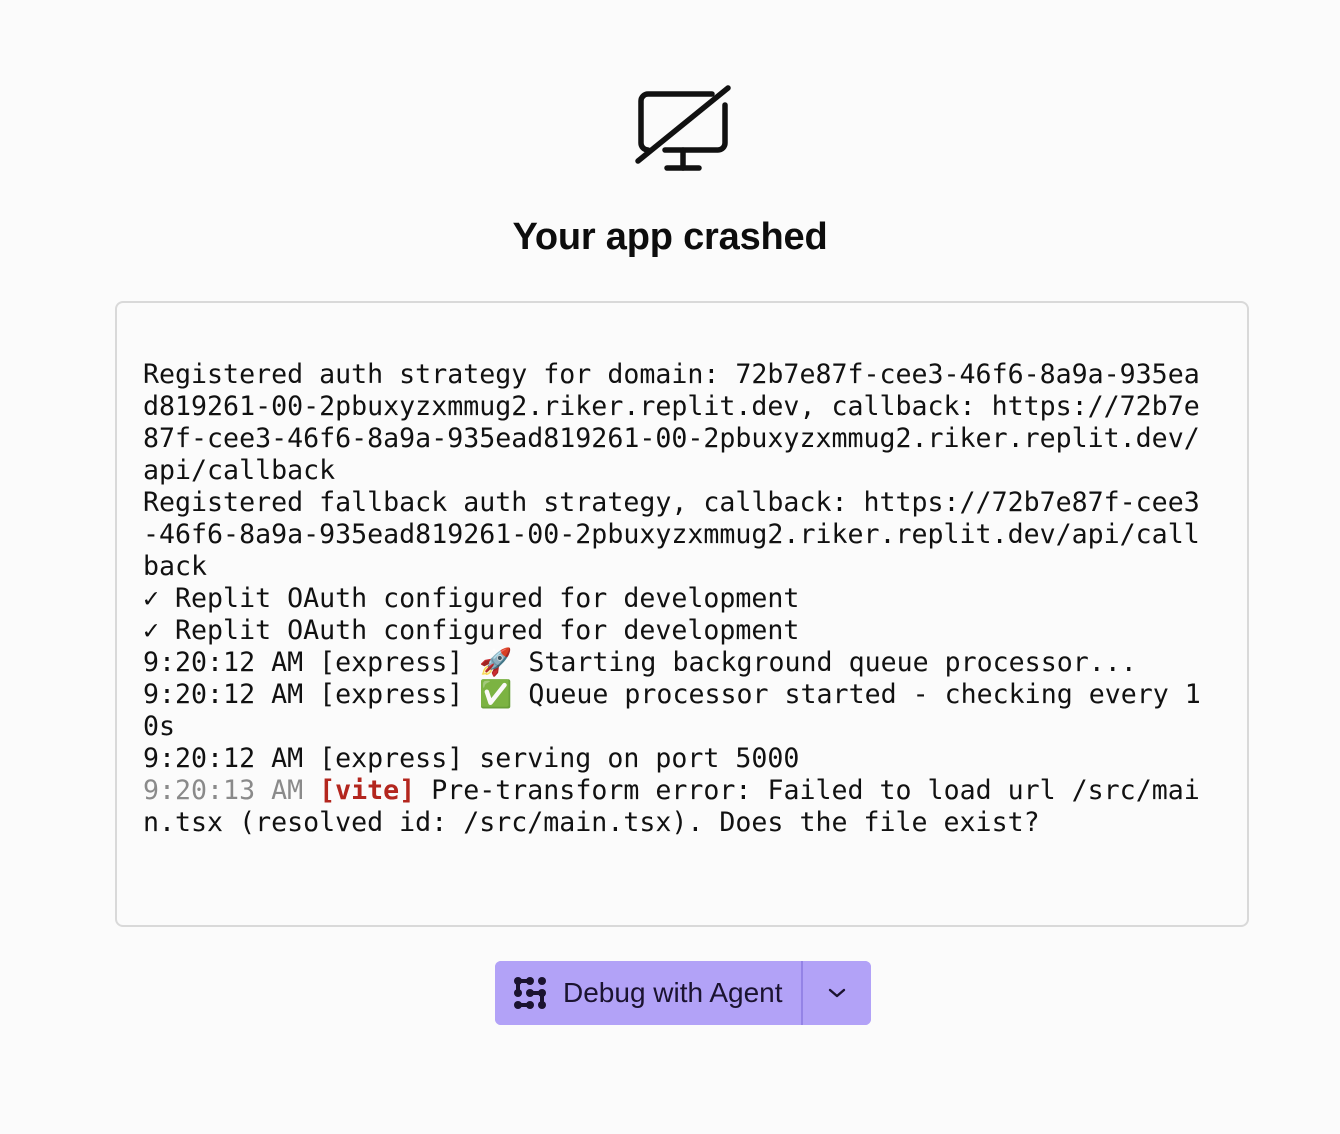  I want to click on debug-options-dropdown, so click(837, 993).